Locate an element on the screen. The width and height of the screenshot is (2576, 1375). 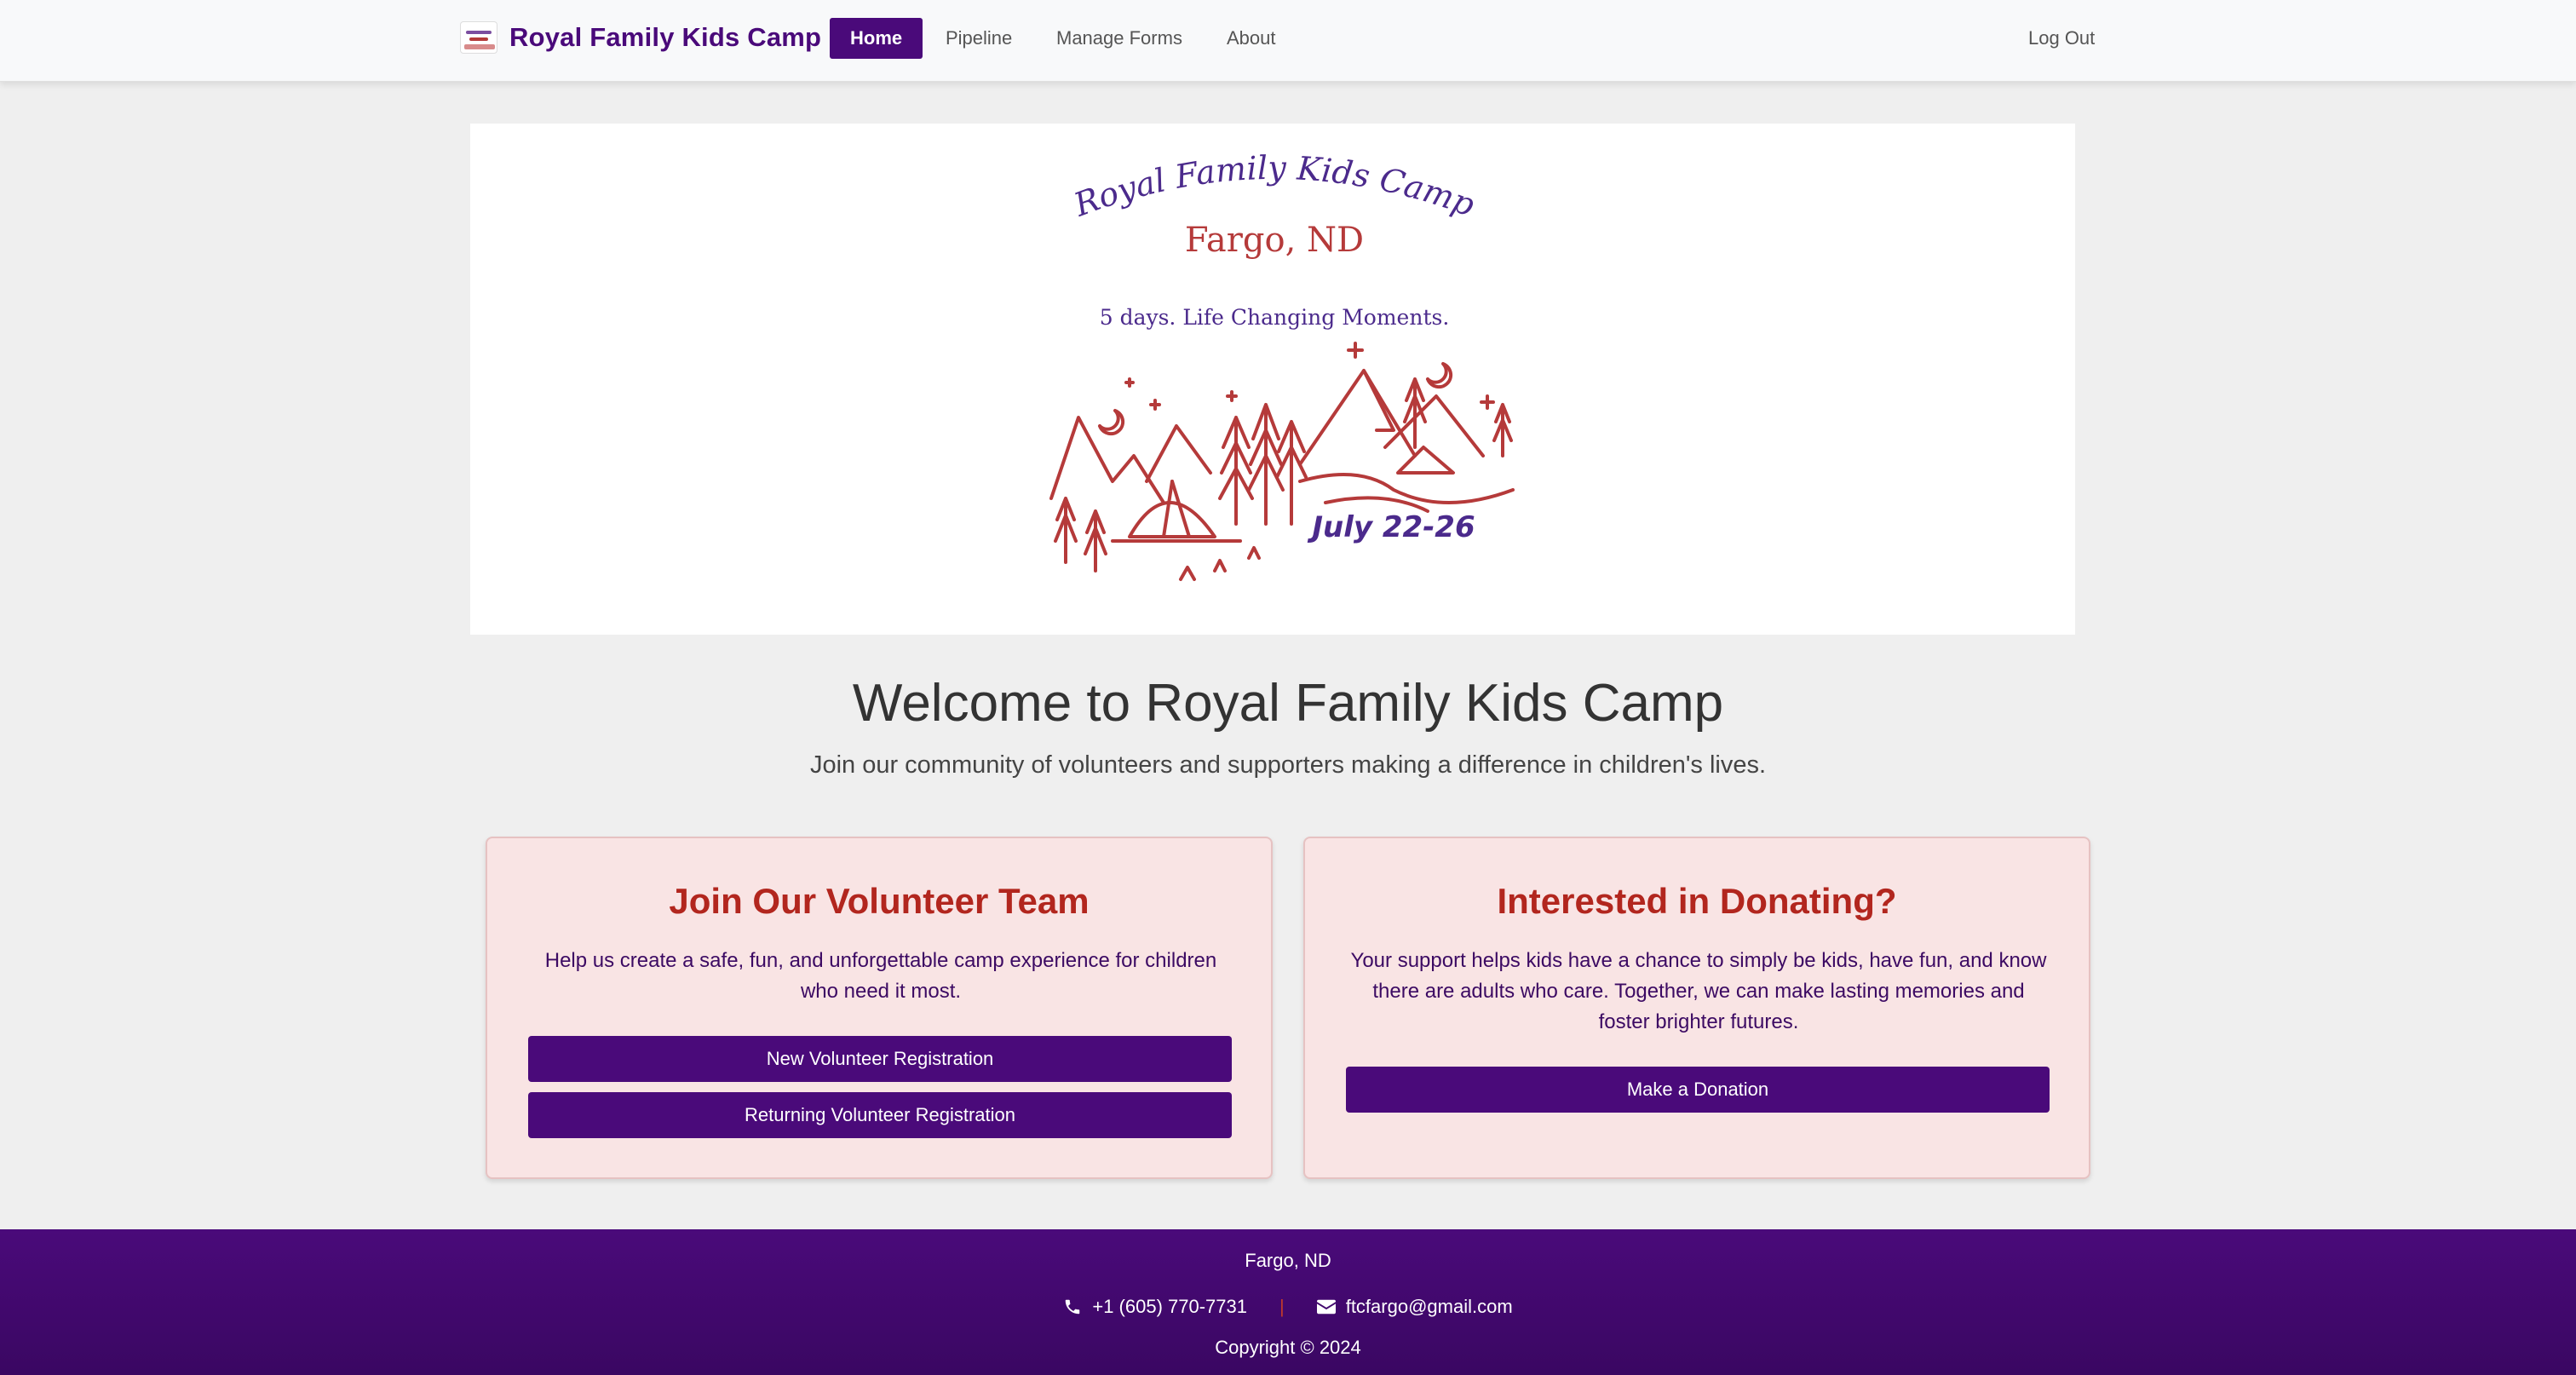
donate-card-title: Interested in Donating? is located at coordinates (1697, 901).